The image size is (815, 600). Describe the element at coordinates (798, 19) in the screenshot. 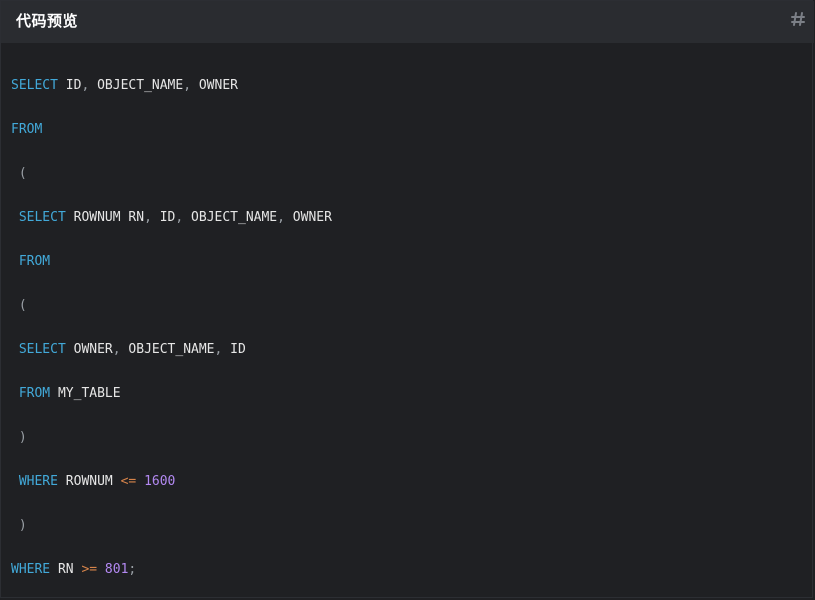

I see `hash-icon` at that location.